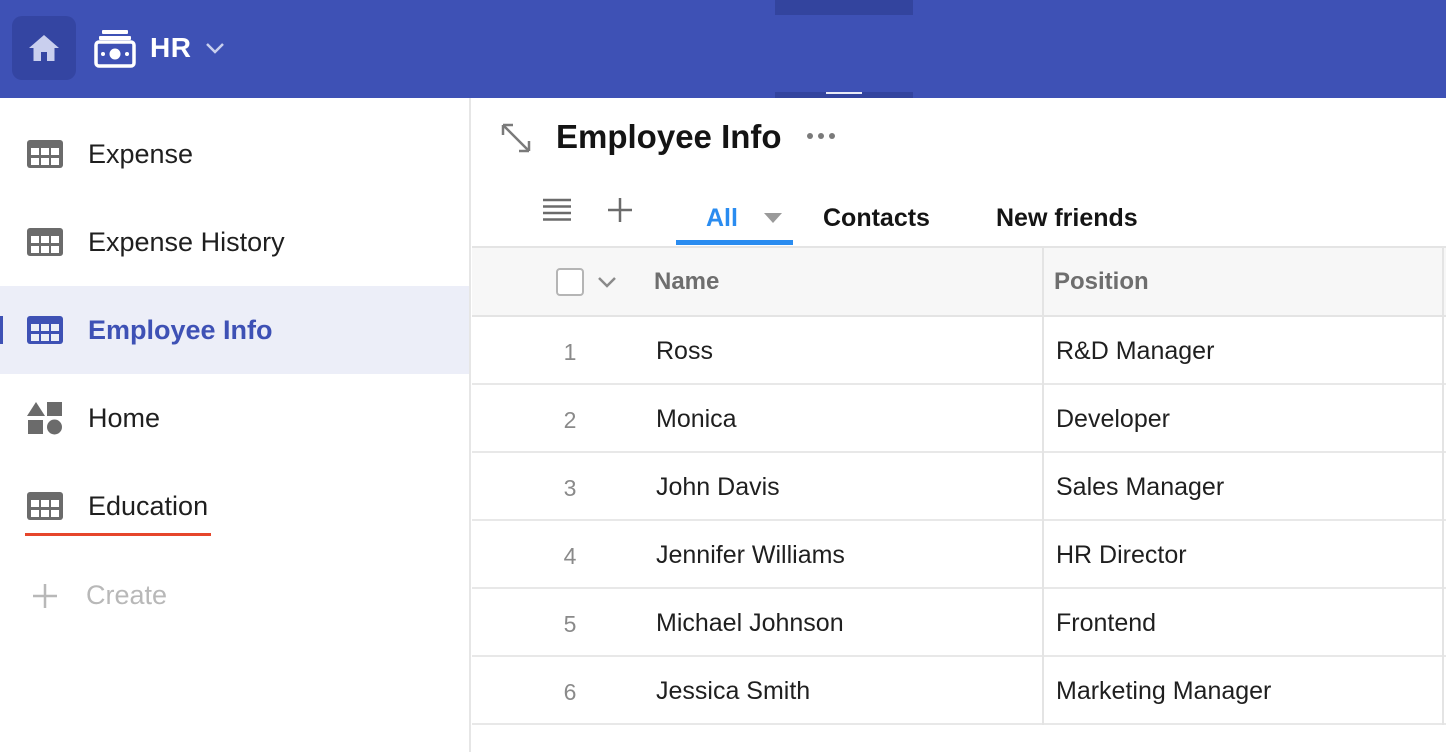 The image size is (1446, 752). What do you see at coordinates (141, 153) in the screenshot?
I see `sidebar-item-label: Expense` at bounding box center [141, 153].